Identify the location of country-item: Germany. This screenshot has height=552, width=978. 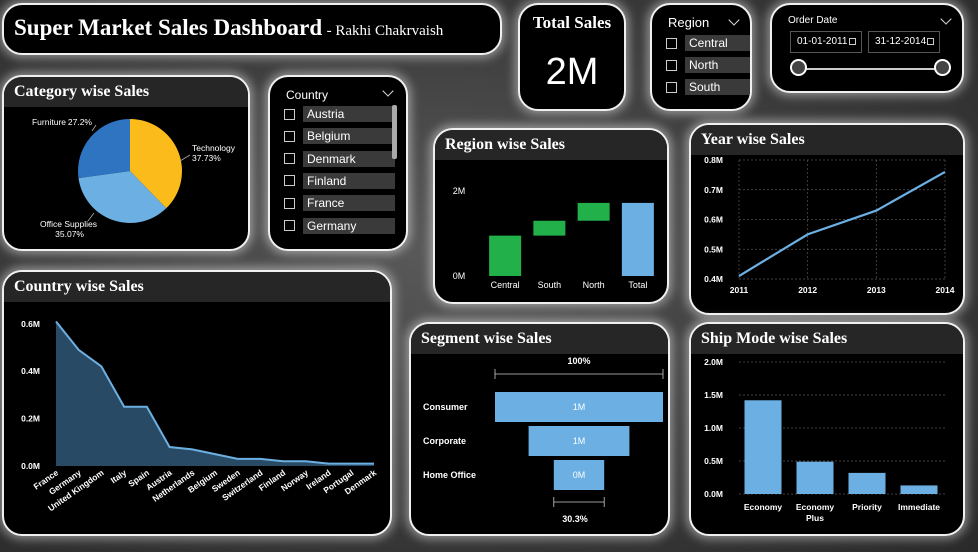
(339, 226).